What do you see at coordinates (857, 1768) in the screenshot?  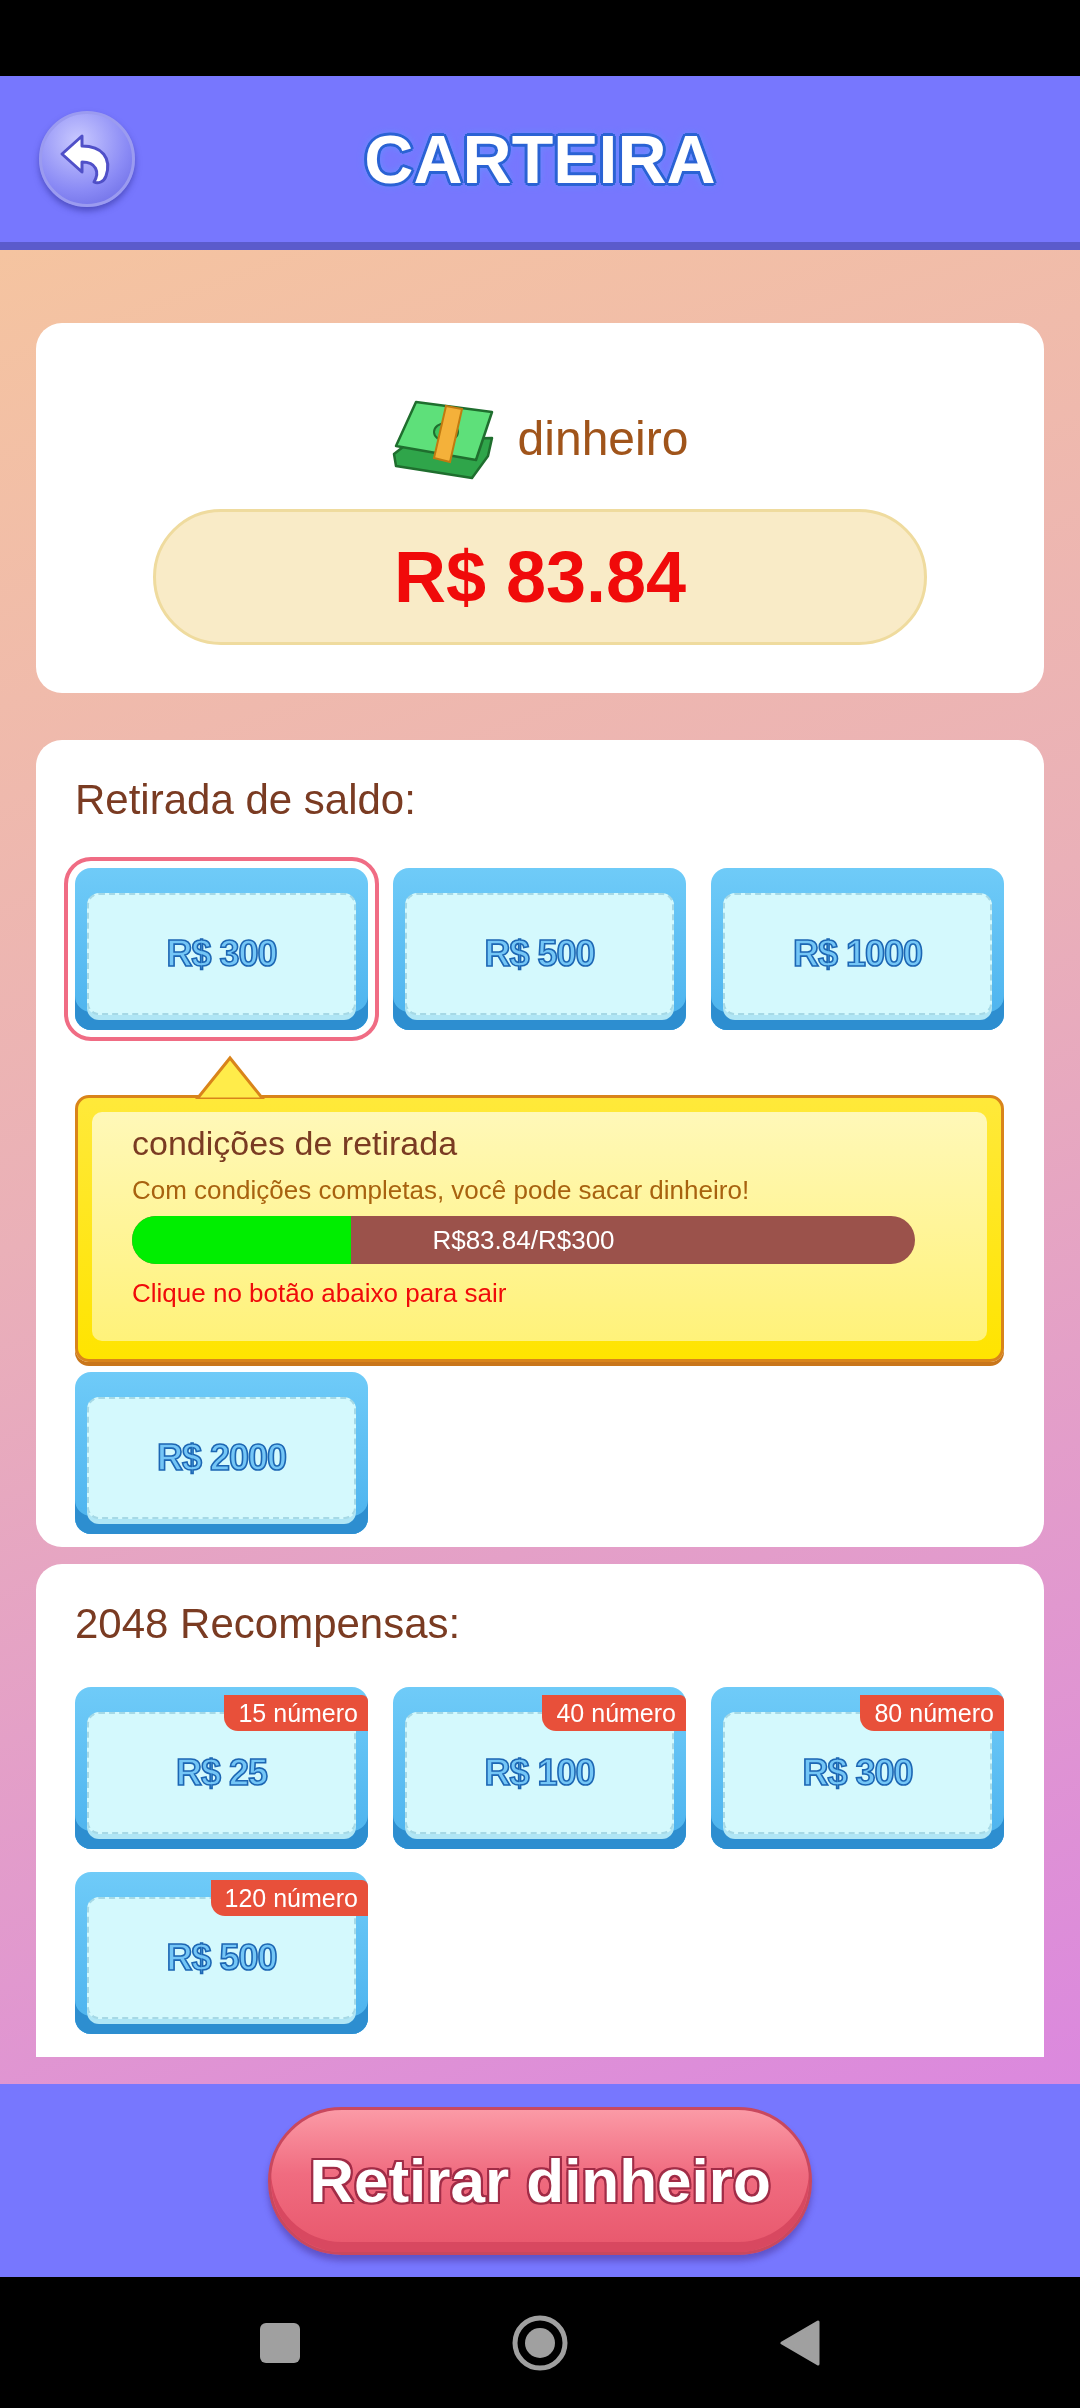 I see `amount-option: 80 número R$ 300` at bounding box center [857, 1768].